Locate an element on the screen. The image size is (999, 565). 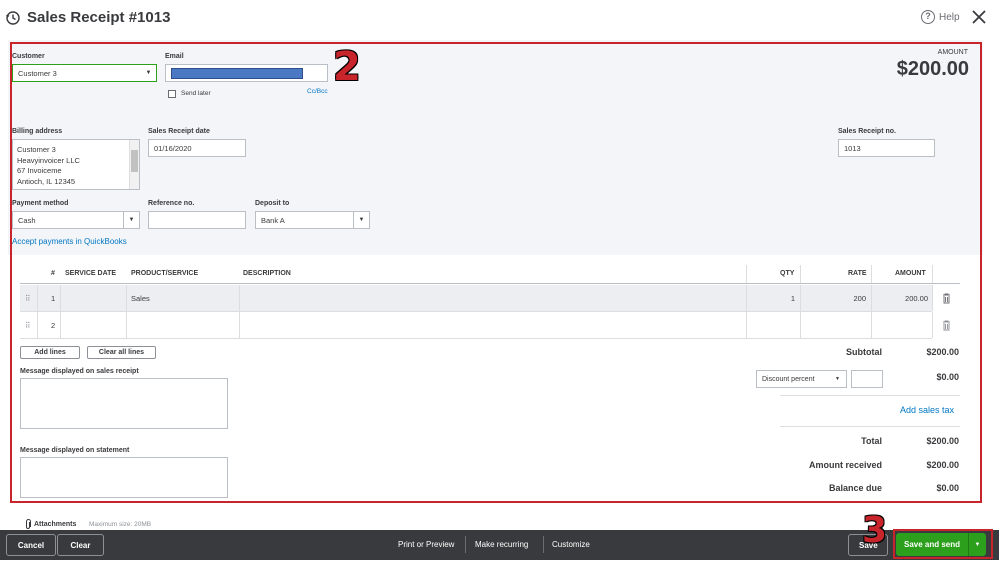
help-button: ? Help is located at coordinates (940, 17).